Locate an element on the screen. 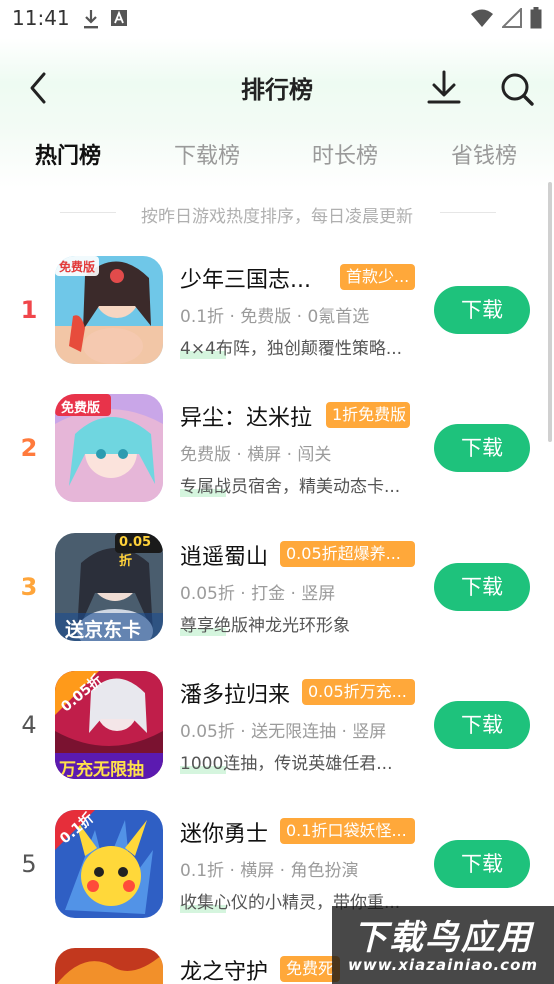 Image resolution: width=554 pixels, height=984 pixels. signal-icon is located at coordinates (511, 19).